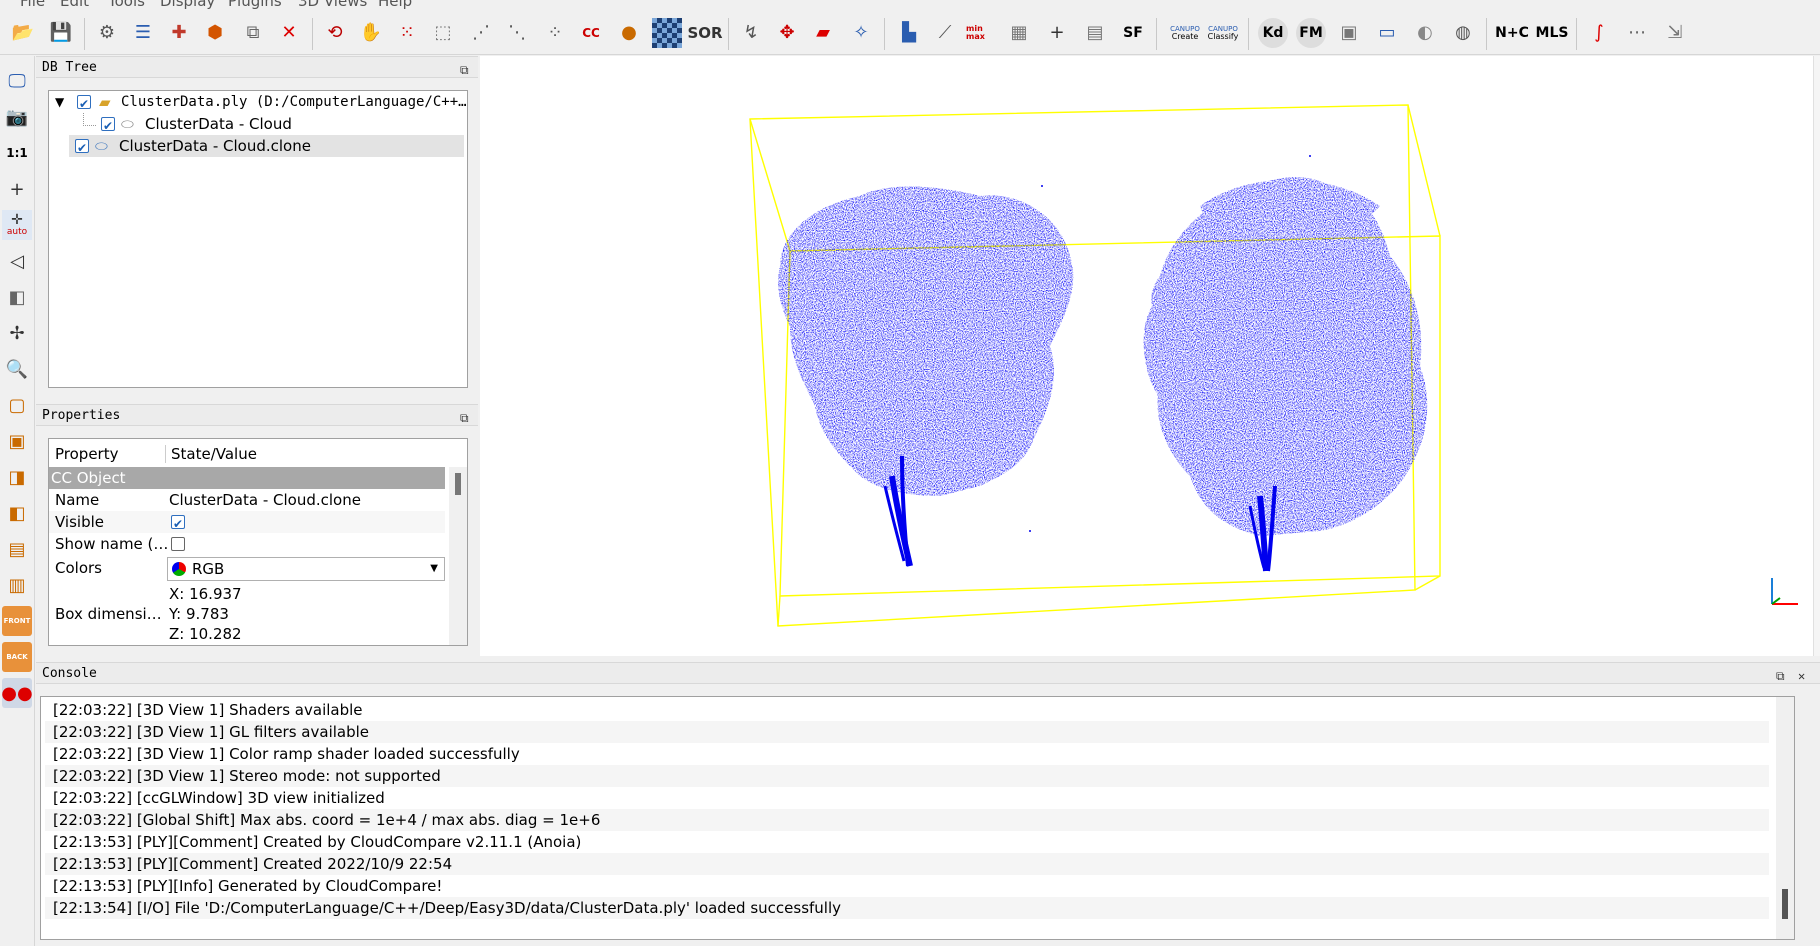 Image resolution: width=1820 pixels, height=946 pixels. What do you see at coordinates (17, 477) in the screenshot?
I see `view-left-icon: ◨` at bounding box center [17, 477].